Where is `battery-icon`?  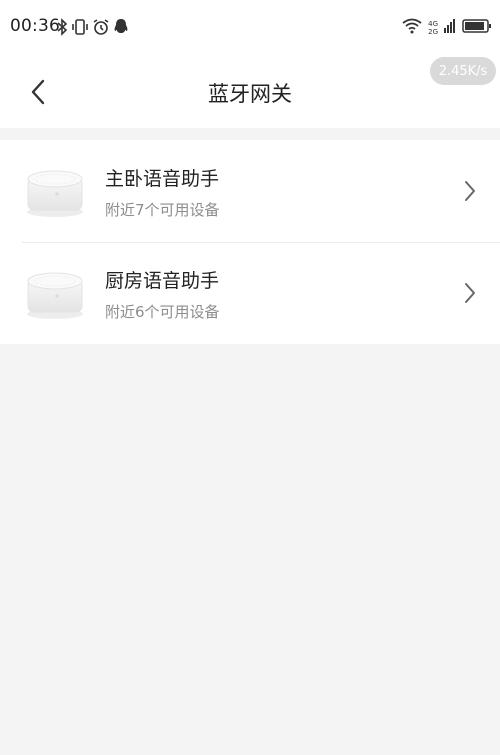
battery-icon is located at coordinates (477, 28).